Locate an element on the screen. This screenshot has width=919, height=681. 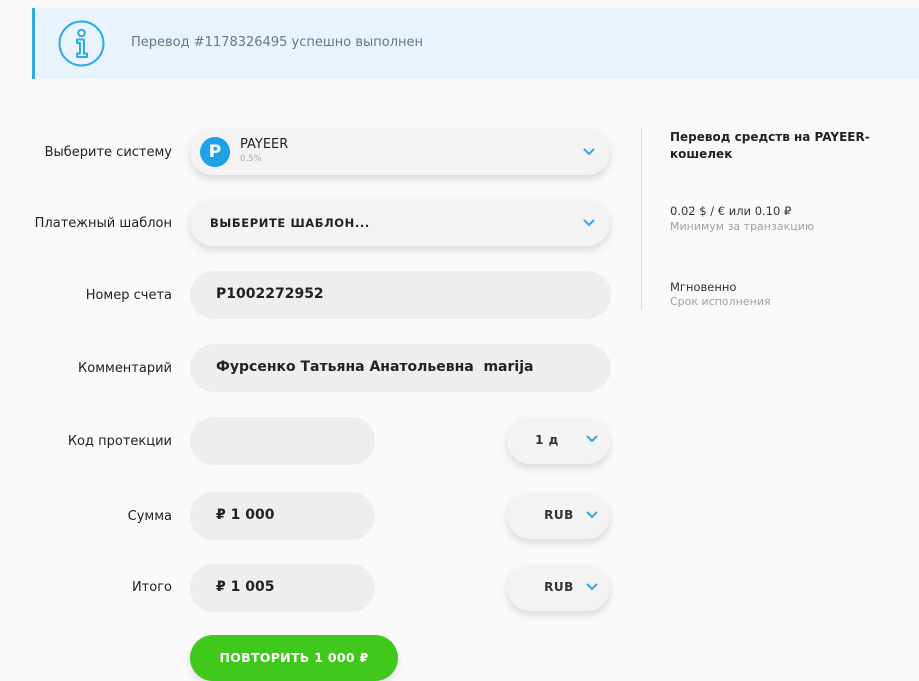
protection-input is located at coordinates (282, 441).